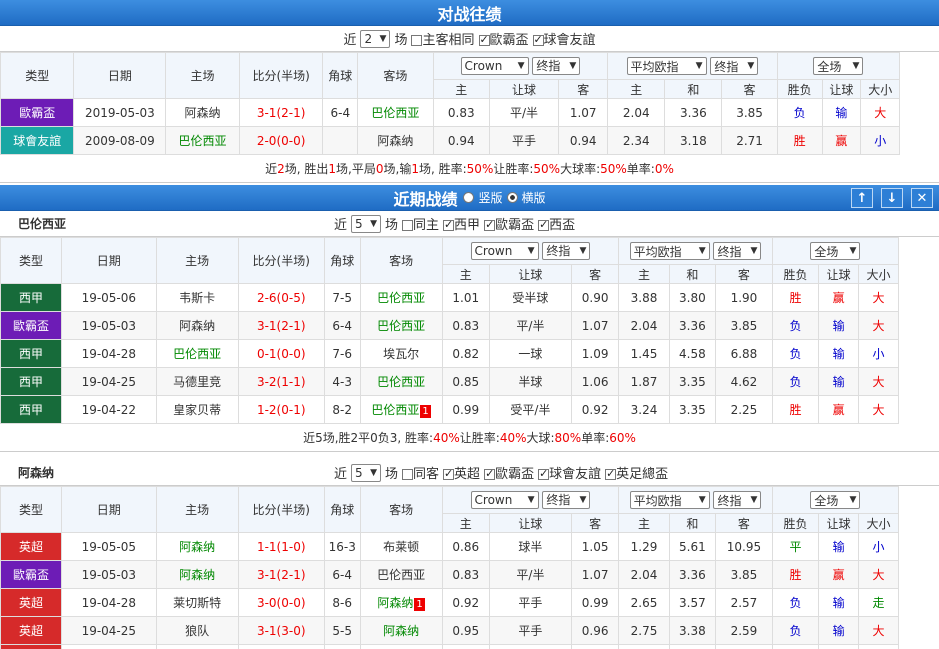 The image size is (939, 649). I want to click on filter-option: 西甲, so click(461, 223).